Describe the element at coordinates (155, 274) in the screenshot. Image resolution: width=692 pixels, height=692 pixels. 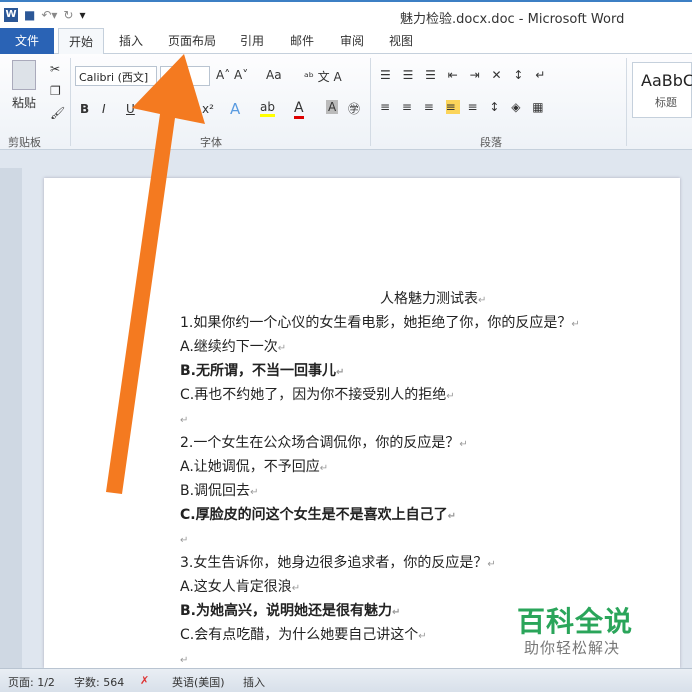
I see `orange-arrow-annotation` at that location.